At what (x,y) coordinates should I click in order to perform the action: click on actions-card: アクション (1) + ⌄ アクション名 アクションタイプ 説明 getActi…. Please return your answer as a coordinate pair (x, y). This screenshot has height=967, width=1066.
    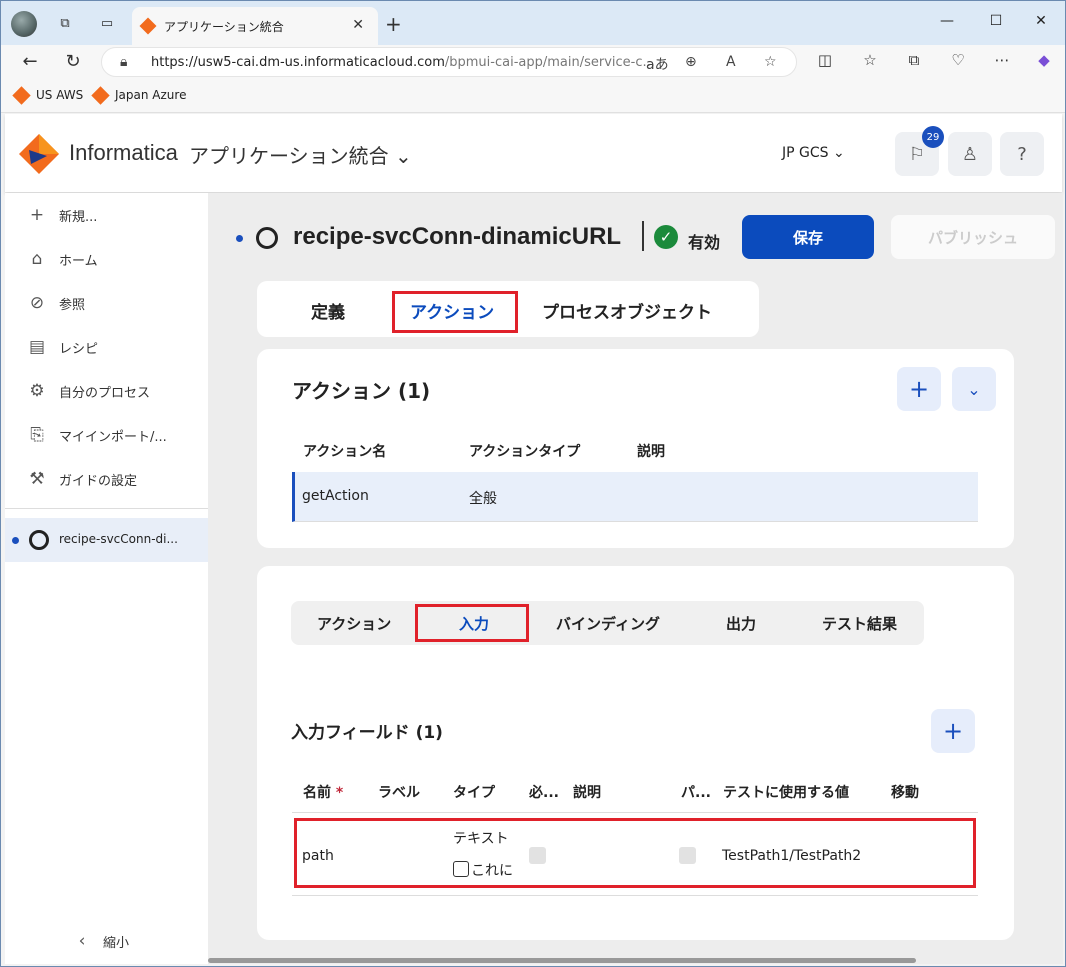
    Looking at the image, I should click on (635, 448).